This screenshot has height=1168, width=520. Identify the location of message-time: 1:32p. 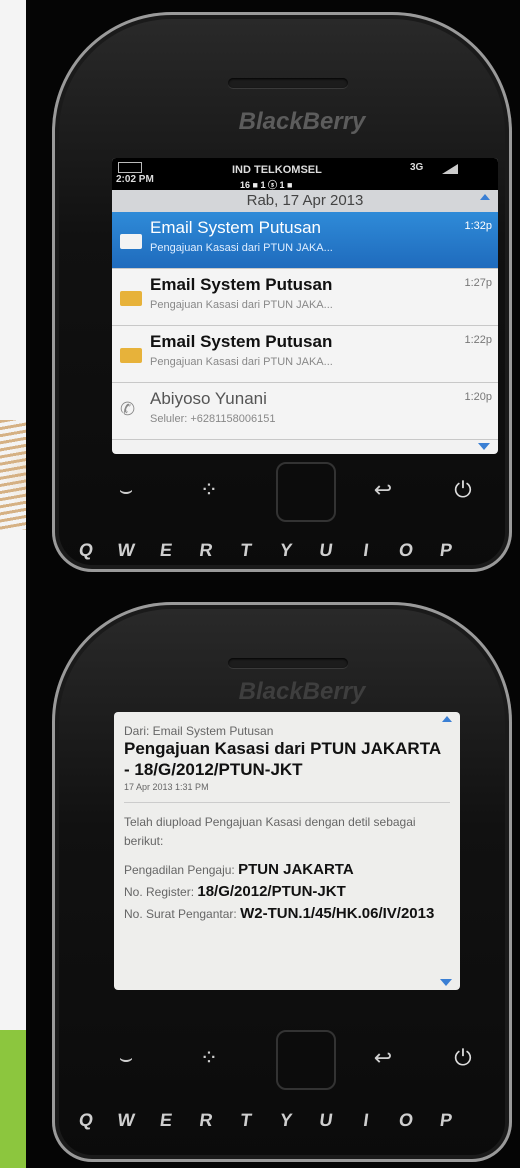
(478, 226).